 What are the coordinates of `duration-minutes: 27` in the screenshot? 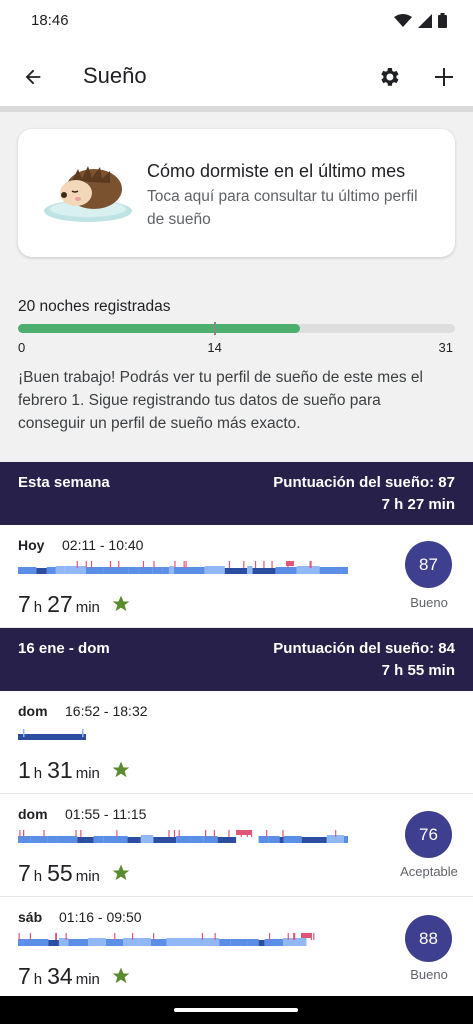 It's located at (60, 604).